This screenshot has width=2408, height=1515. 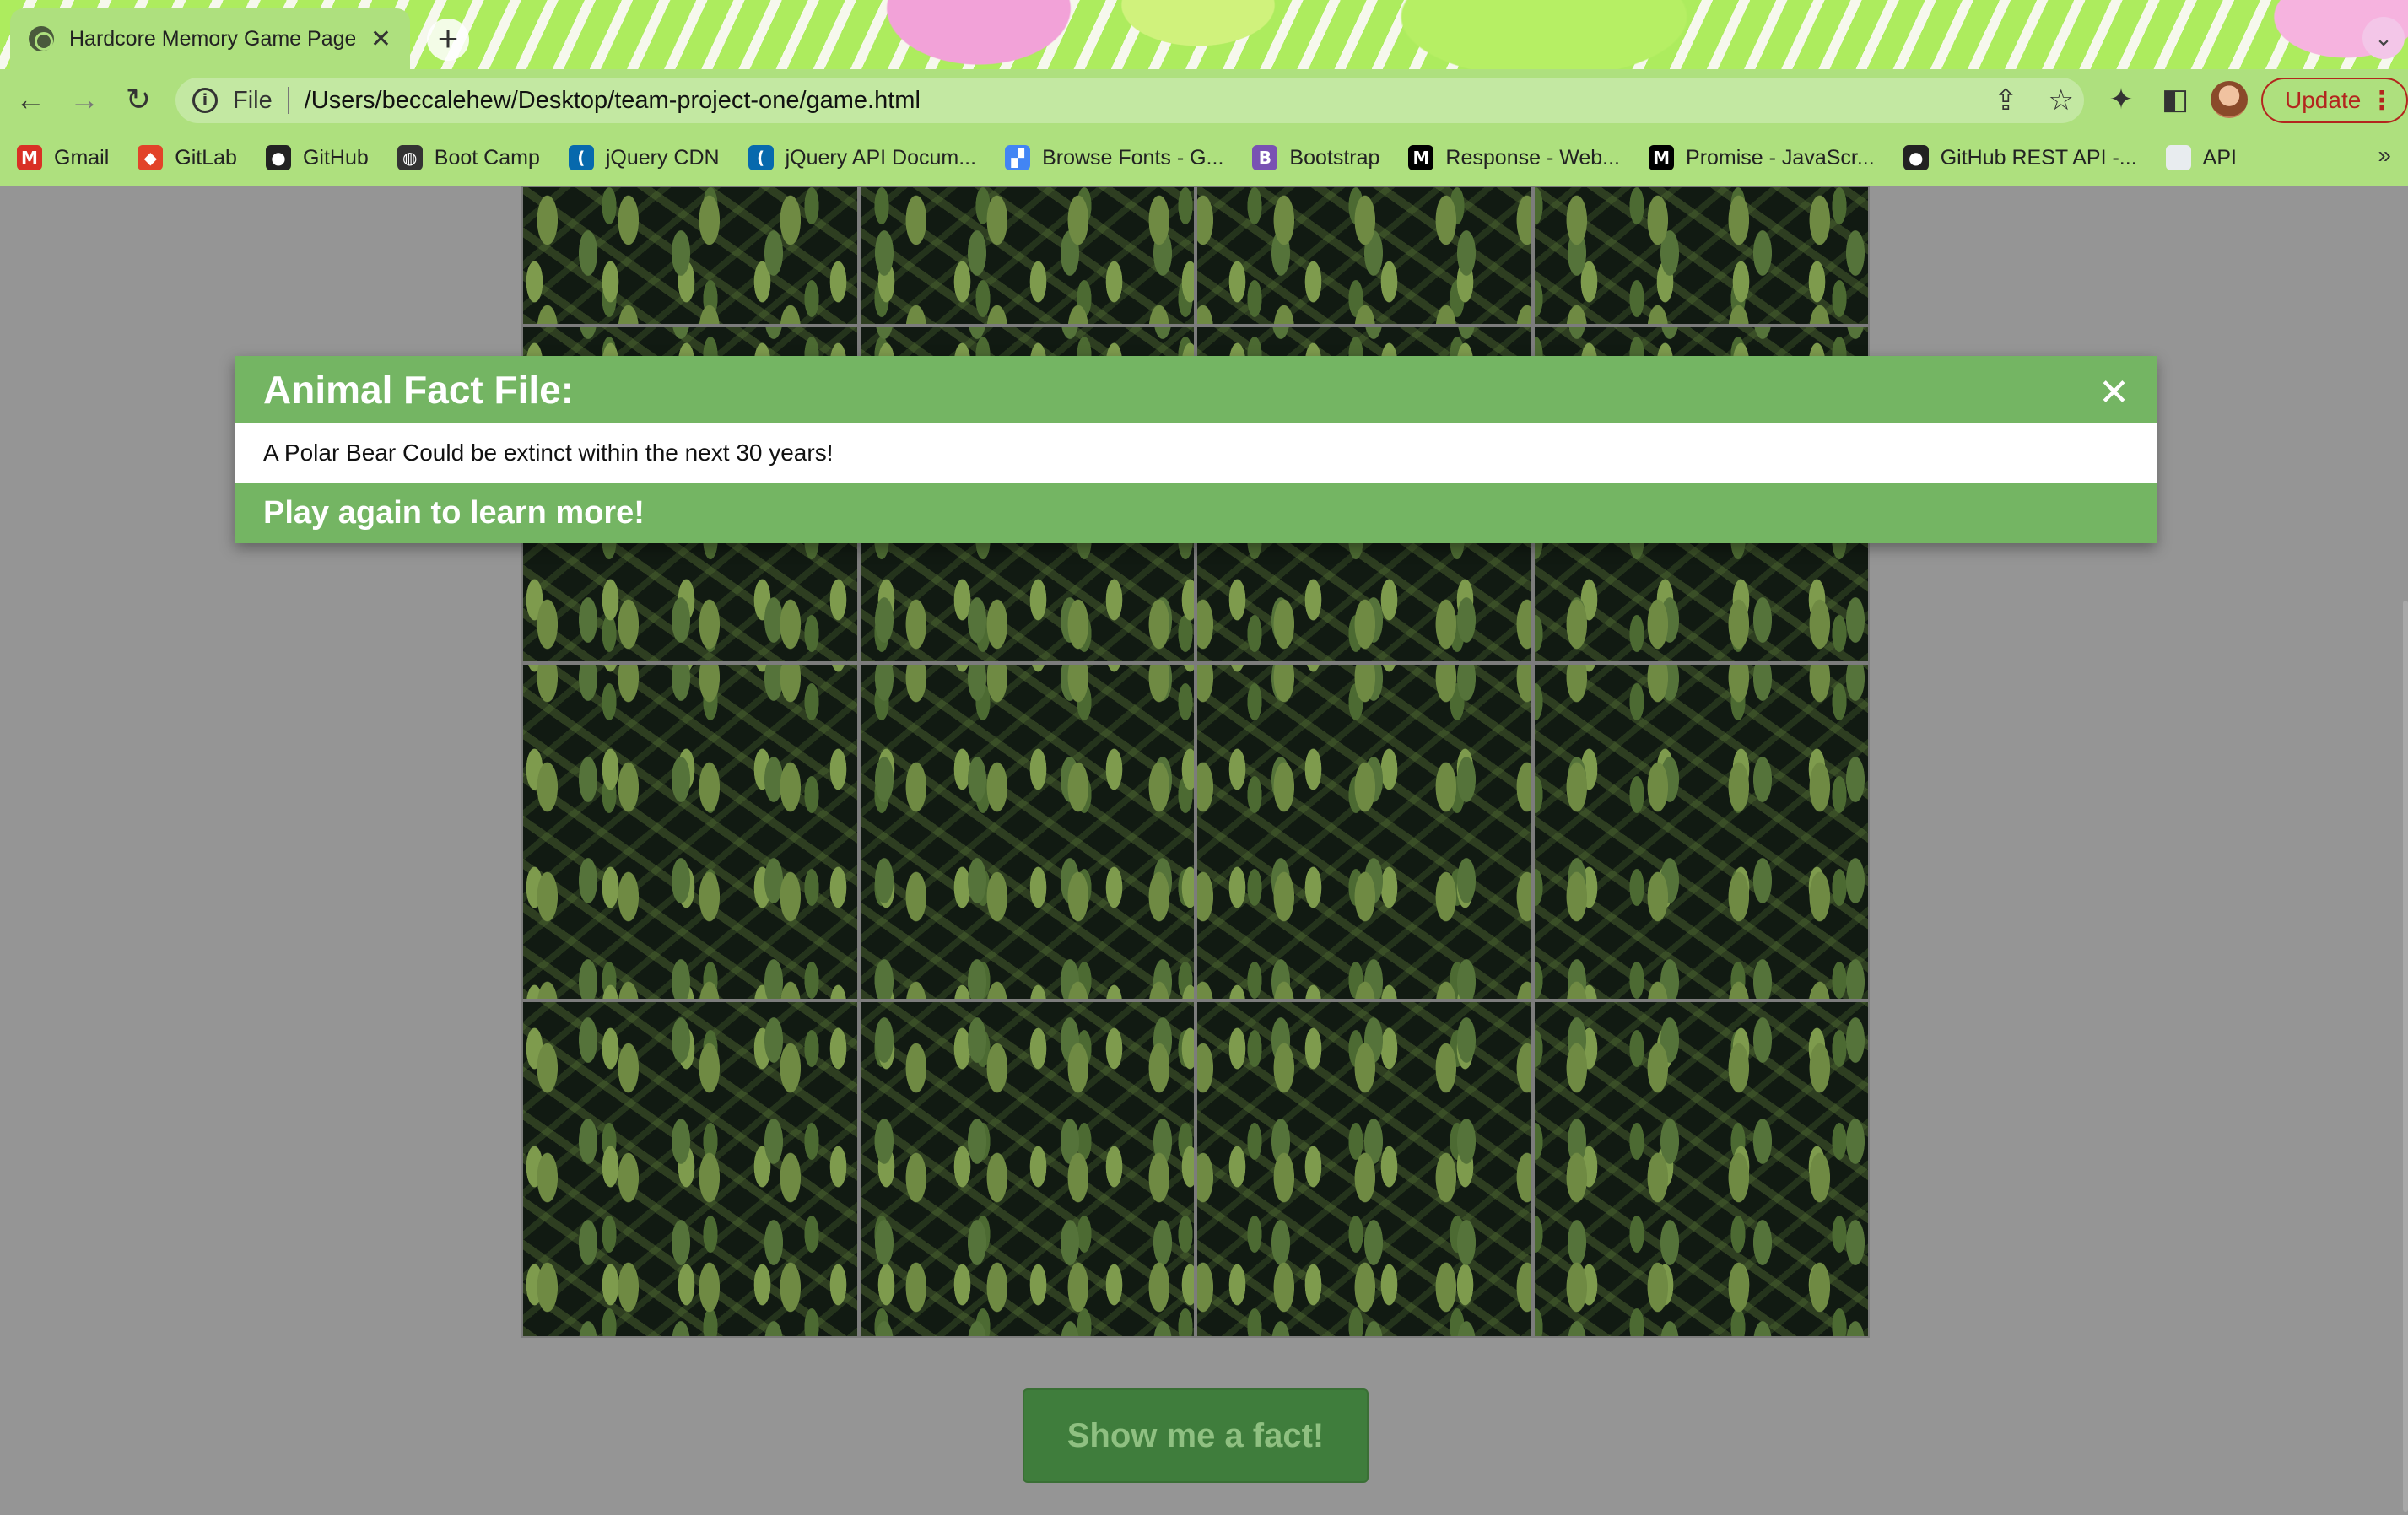 I want to click on tab-strip: Hardcore Memory Game Page ✕ + ⌄, so click(x=1204, y=34).